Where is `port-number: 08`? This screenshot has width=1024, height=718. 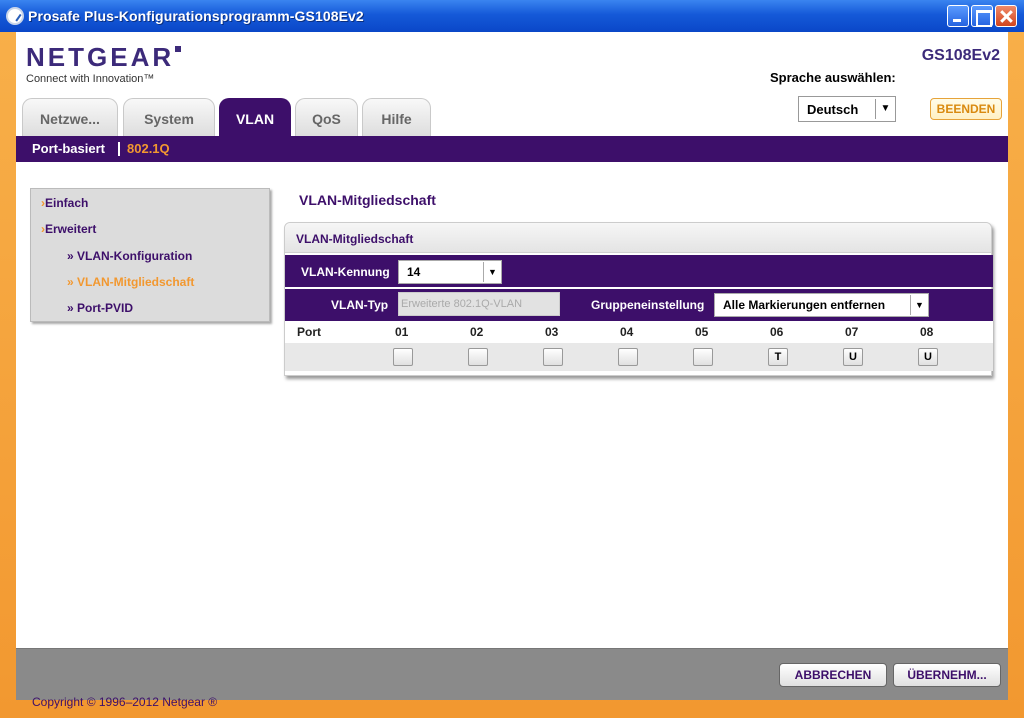
port-number: 08 is located at coordinates (927, 332).